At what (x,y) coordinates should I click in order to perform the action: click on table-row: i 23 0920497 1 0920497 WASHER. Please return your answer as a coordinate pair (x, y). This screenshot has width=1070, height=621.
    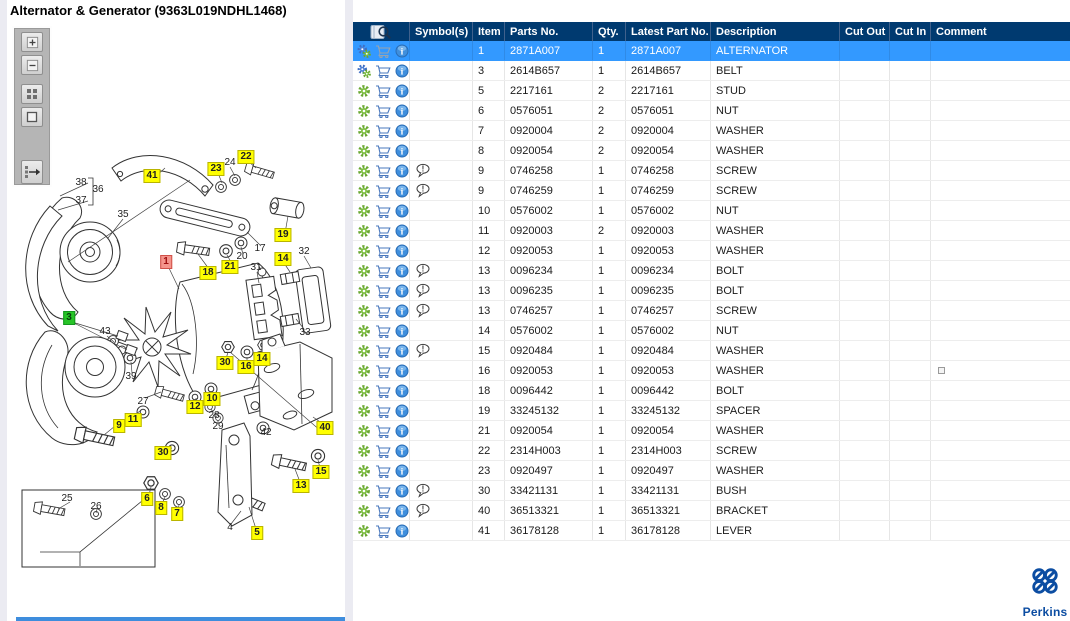
    Looking at the image, I should click on (711, 471).